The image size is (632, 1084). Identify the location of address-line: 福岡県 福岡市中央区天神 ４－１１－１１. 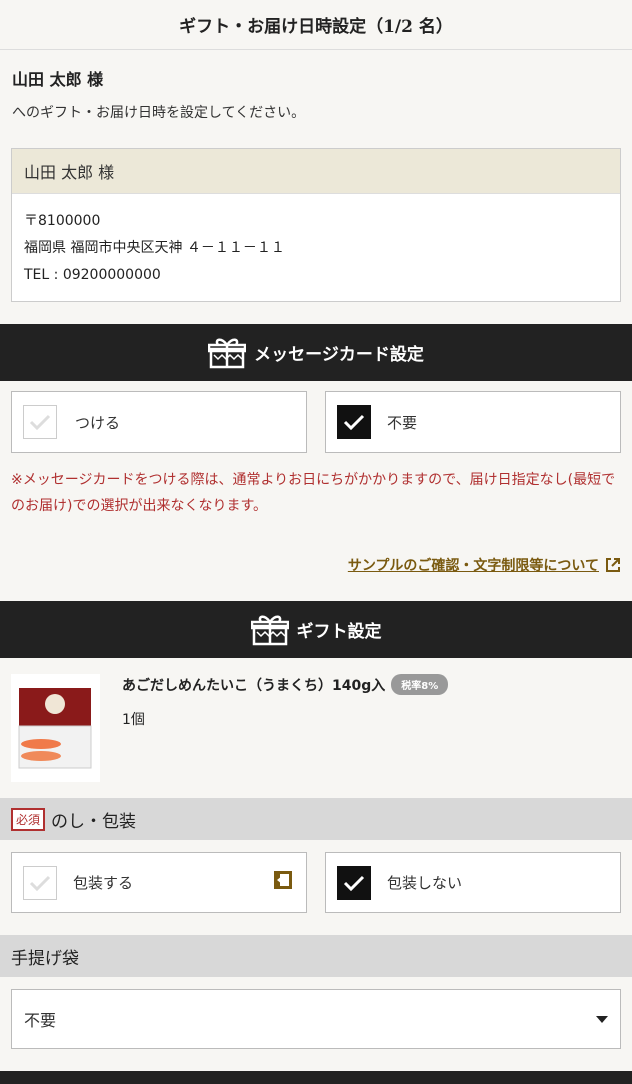
(154, 248).